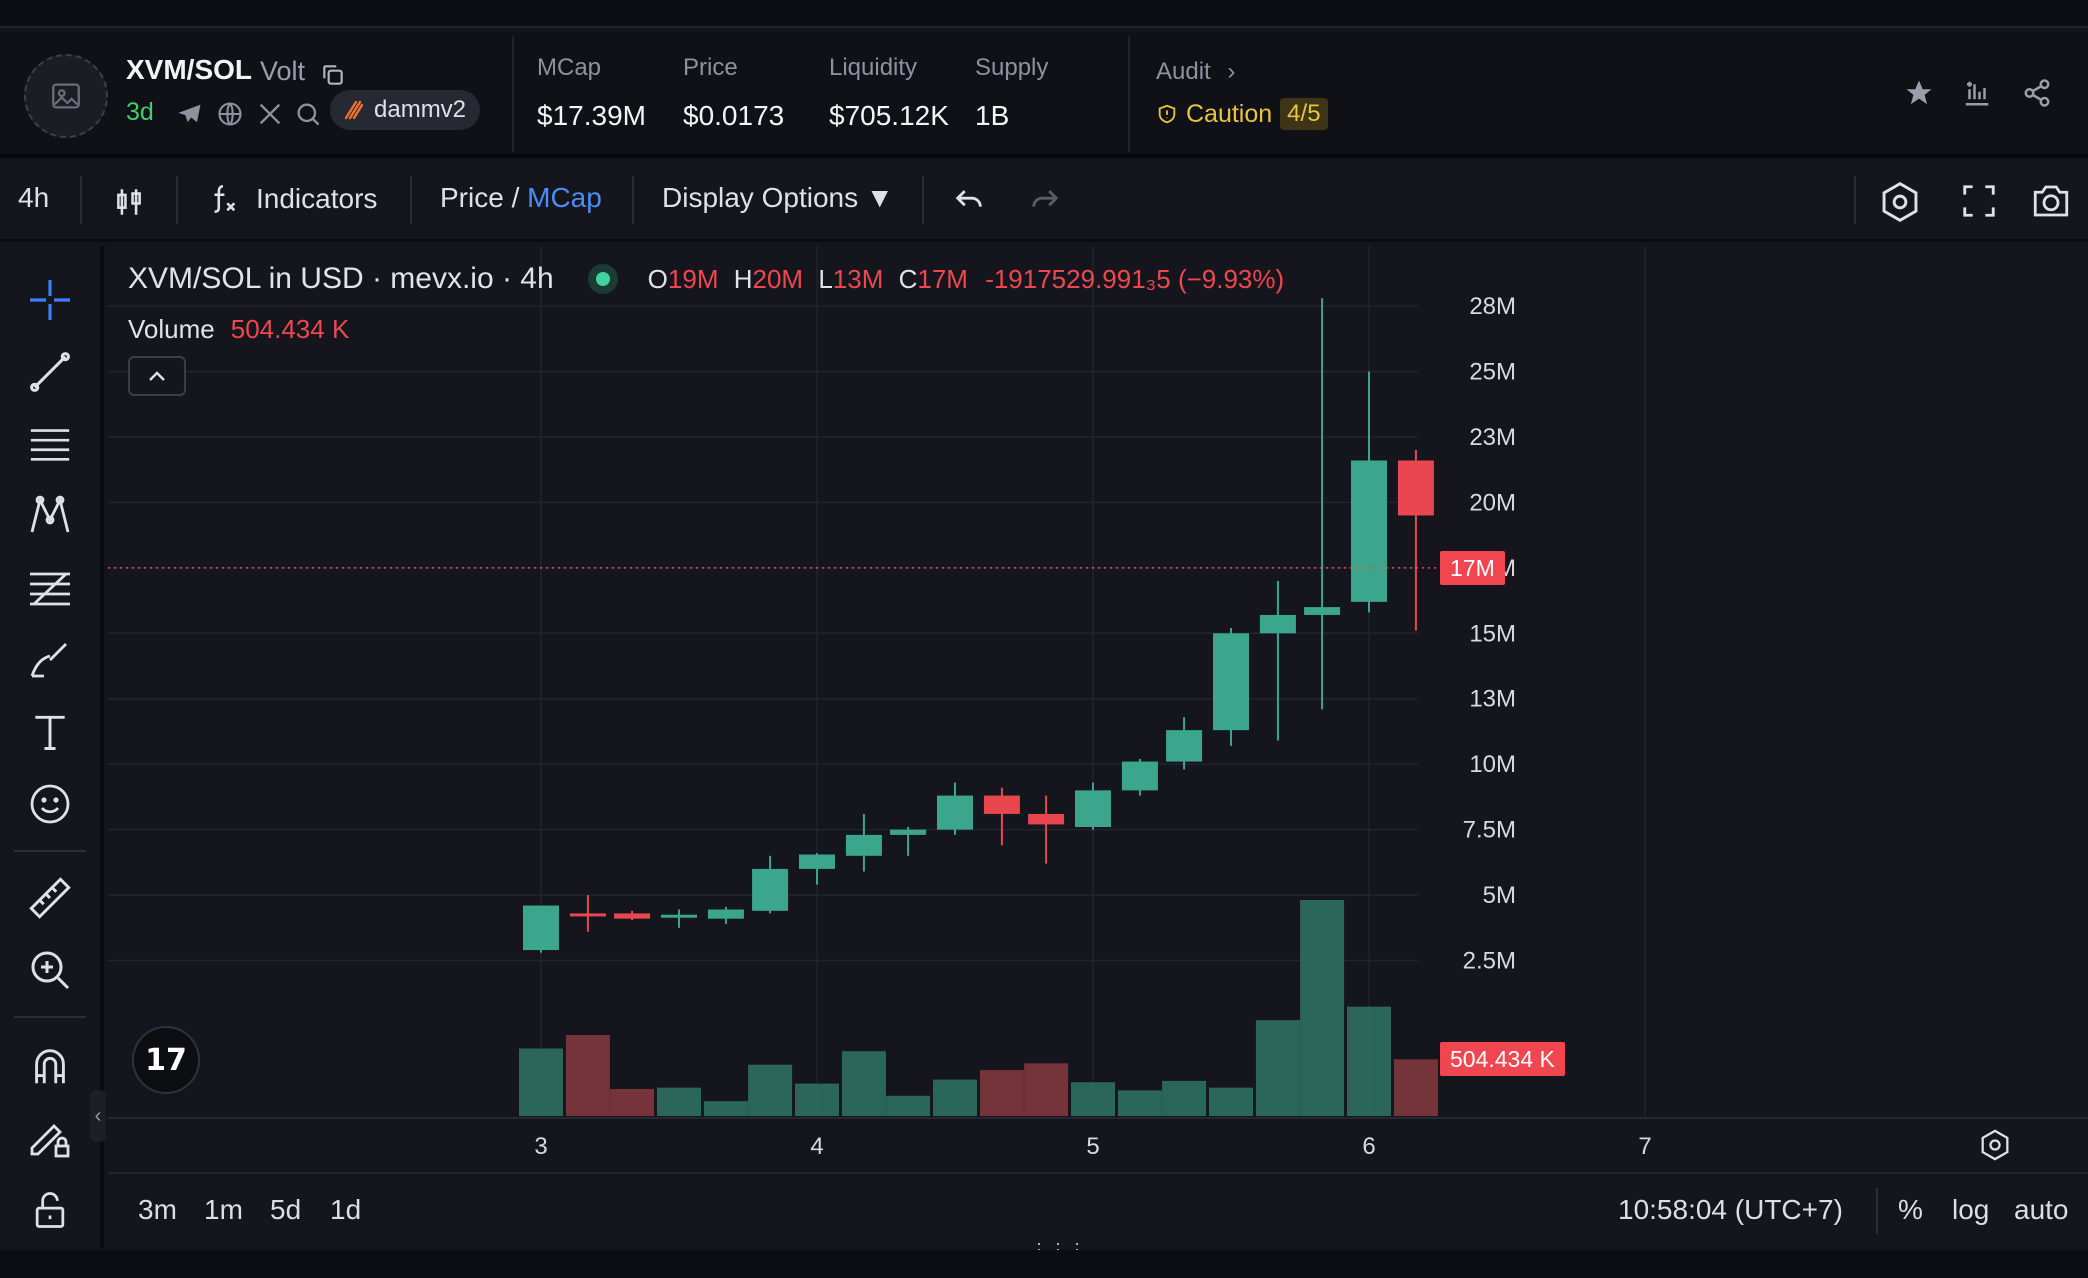 This screenshot has height=1278, width=2088. What do you see at coordinates (50, 1210) in the screenshot?
I see `lock-all-drawings-tool` at bounding box center [50, 1210].